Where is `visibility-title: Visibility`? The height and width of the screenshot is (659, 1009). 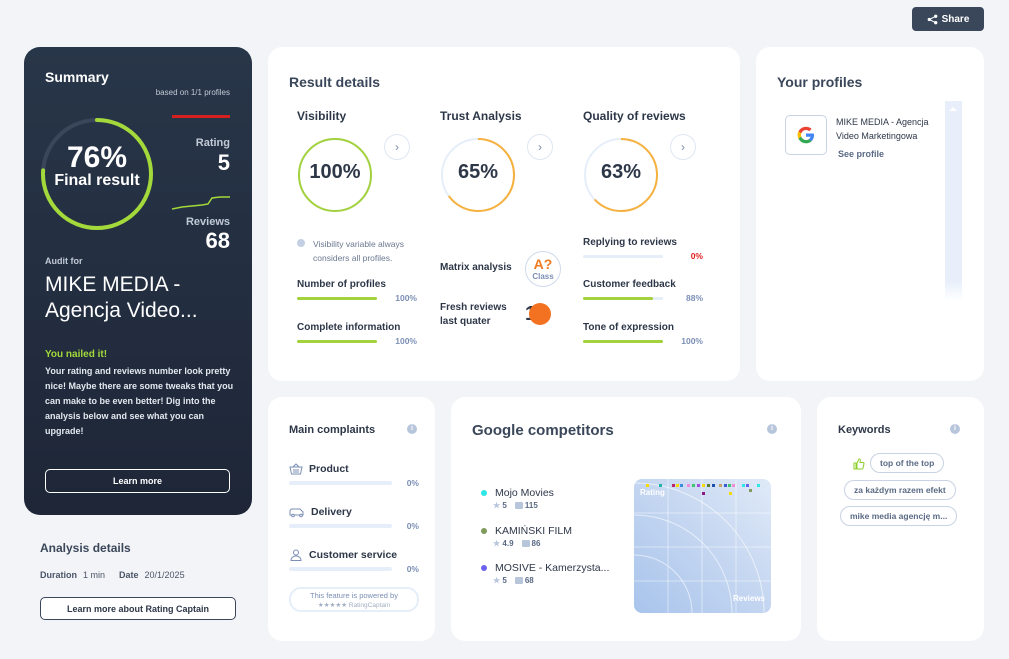
visibility-title: Visibility is located at coordinates (322, 116).